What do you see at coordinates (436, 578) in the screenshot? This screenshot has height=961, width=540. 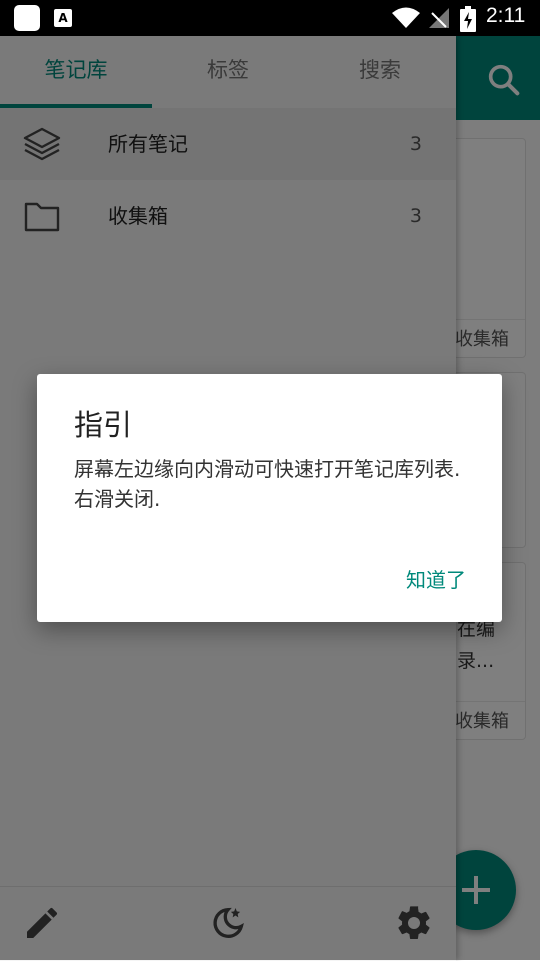 I see `got-it-button: 知道了` at bounding box center [436, 578].